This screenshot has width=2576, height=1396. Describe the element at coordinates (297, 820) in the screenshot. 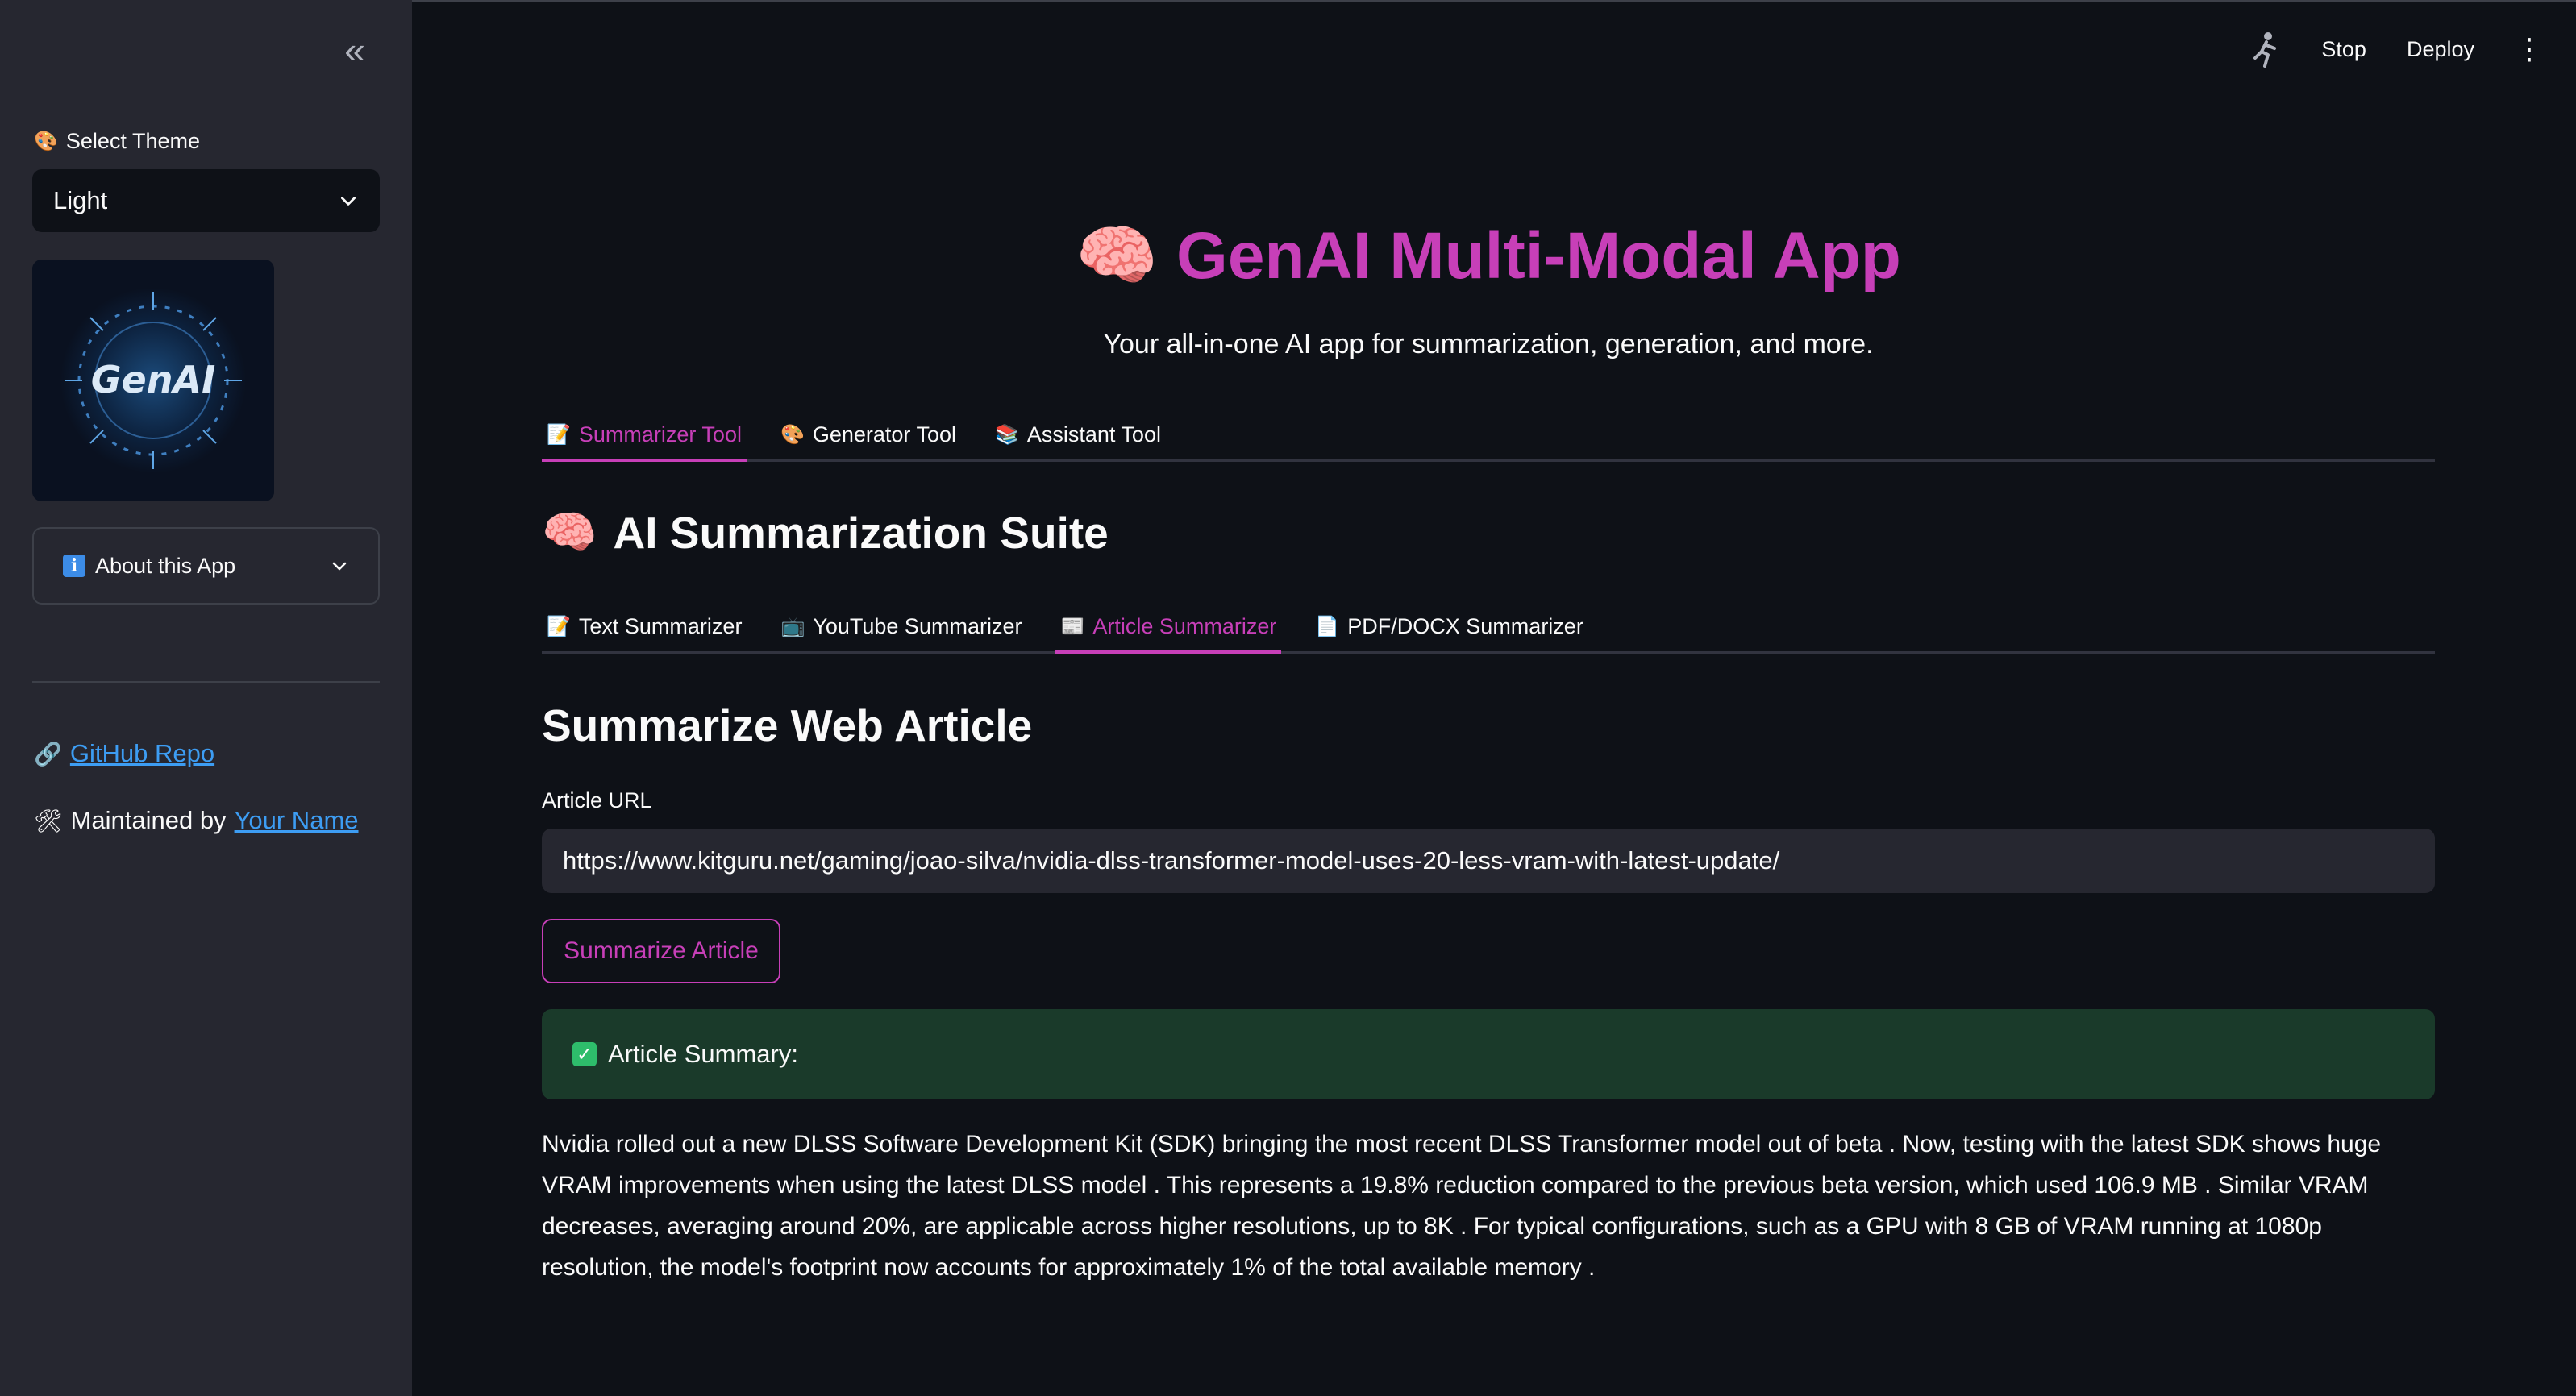

I see `maintainer-link: Your Name` at that location.